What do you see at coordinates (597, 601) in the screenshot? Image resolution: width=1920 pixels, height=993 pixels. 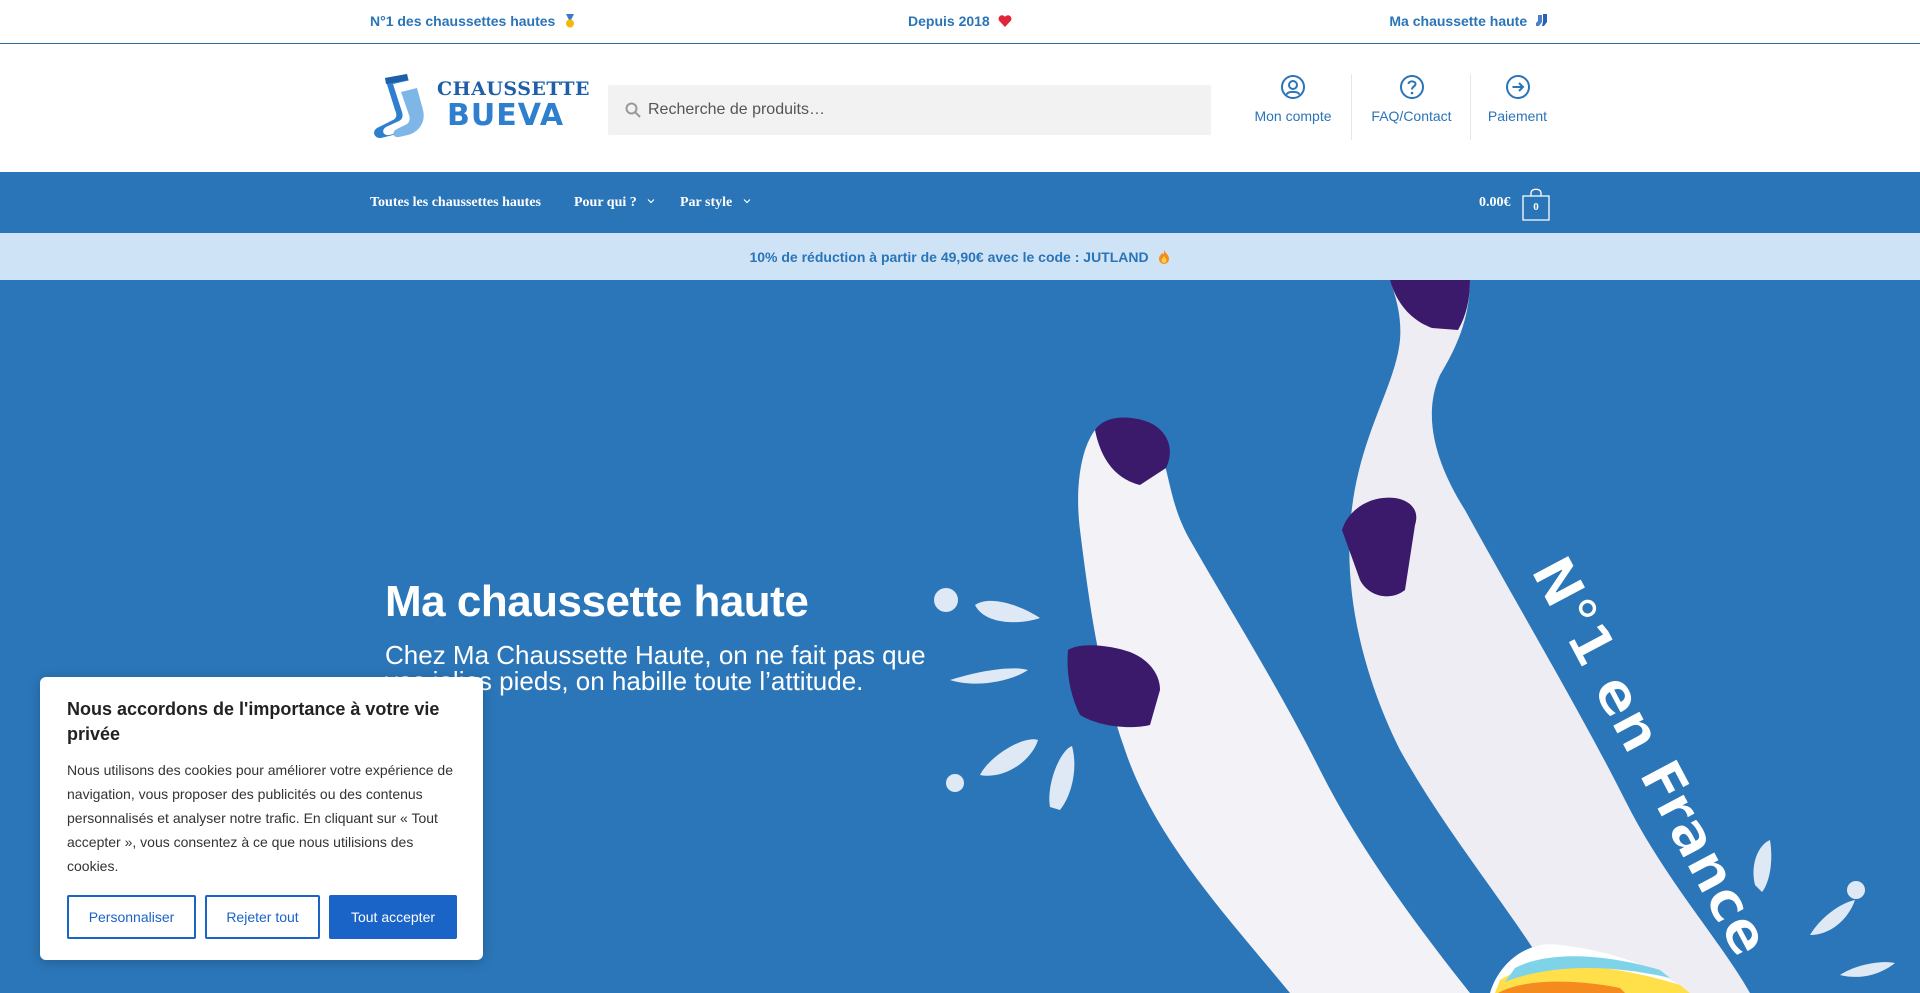 I see `hero-title: Ma chaussette haute` at bounding box center [597, 601].